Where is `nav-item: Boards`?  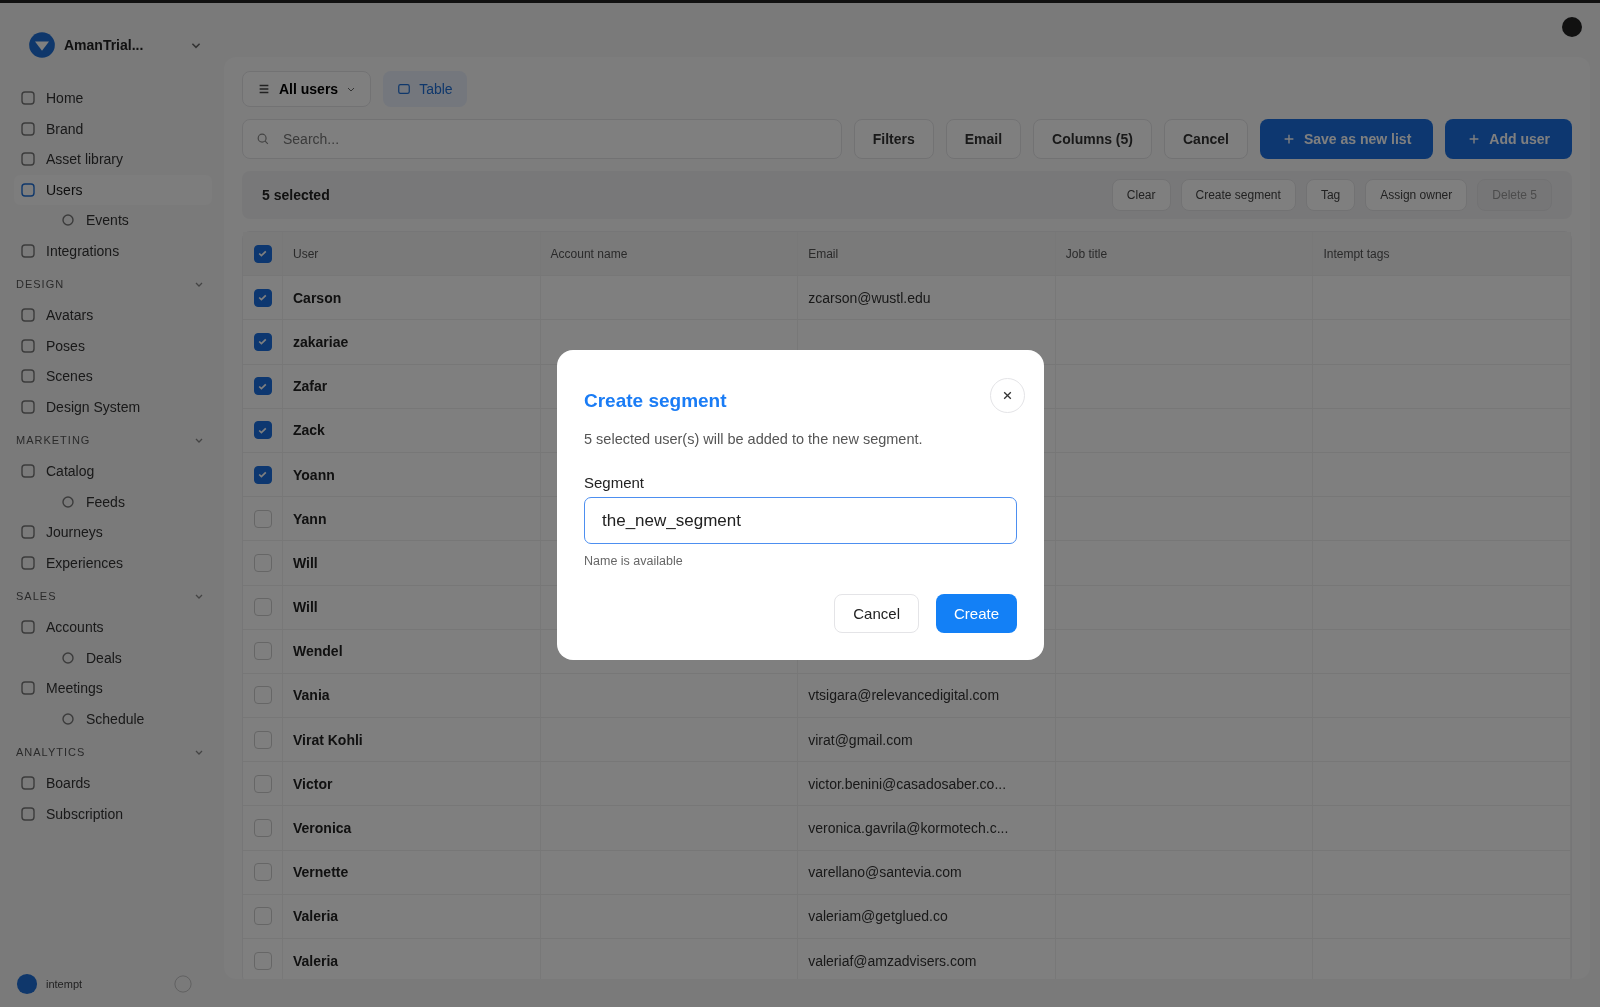
nav-item: Boards is located at coordinates (113, 783).